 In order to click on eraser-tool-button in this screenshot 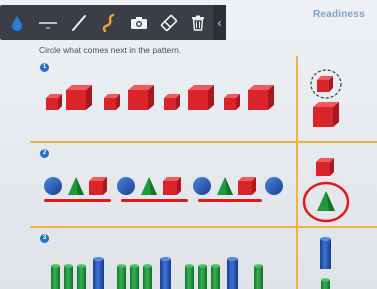, I will do `click(169, 22)`.